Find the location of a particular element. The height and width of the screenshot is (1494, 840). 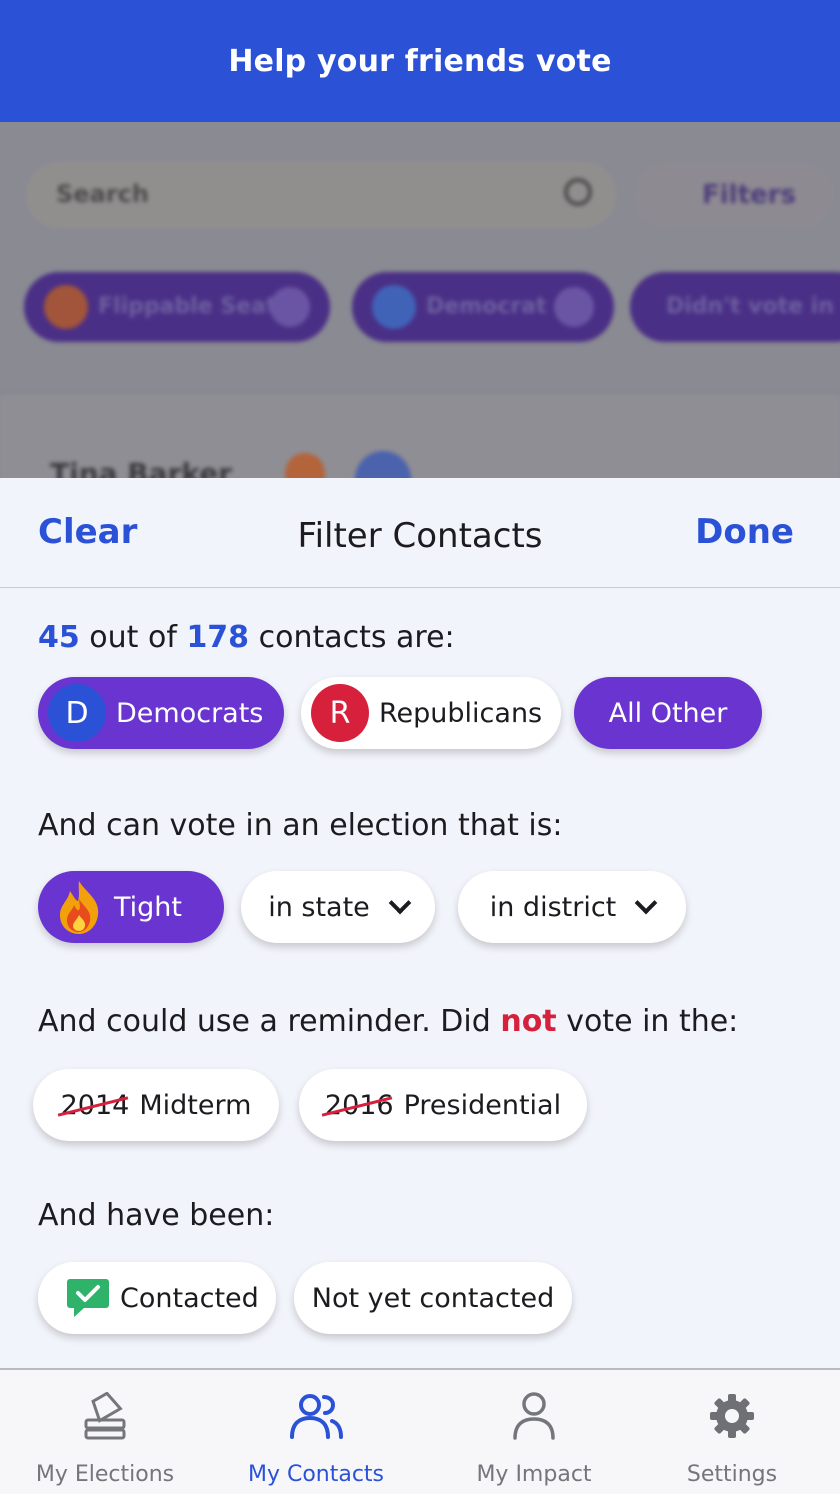

in-state-label: in state is located at coordinates (319, 907).